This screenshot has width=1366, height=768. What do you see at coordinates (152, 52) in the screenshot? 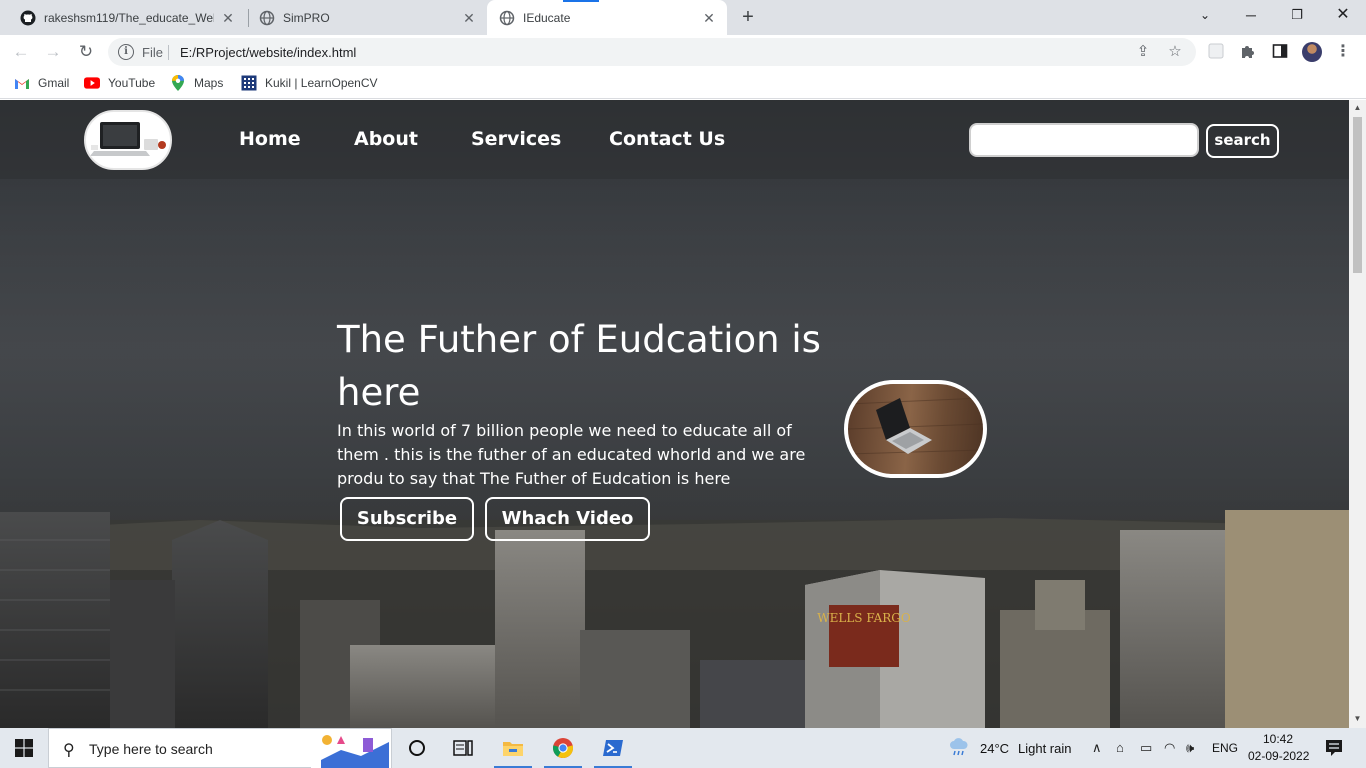
I see `scheme-label: File` at bounding box center [152, 52].